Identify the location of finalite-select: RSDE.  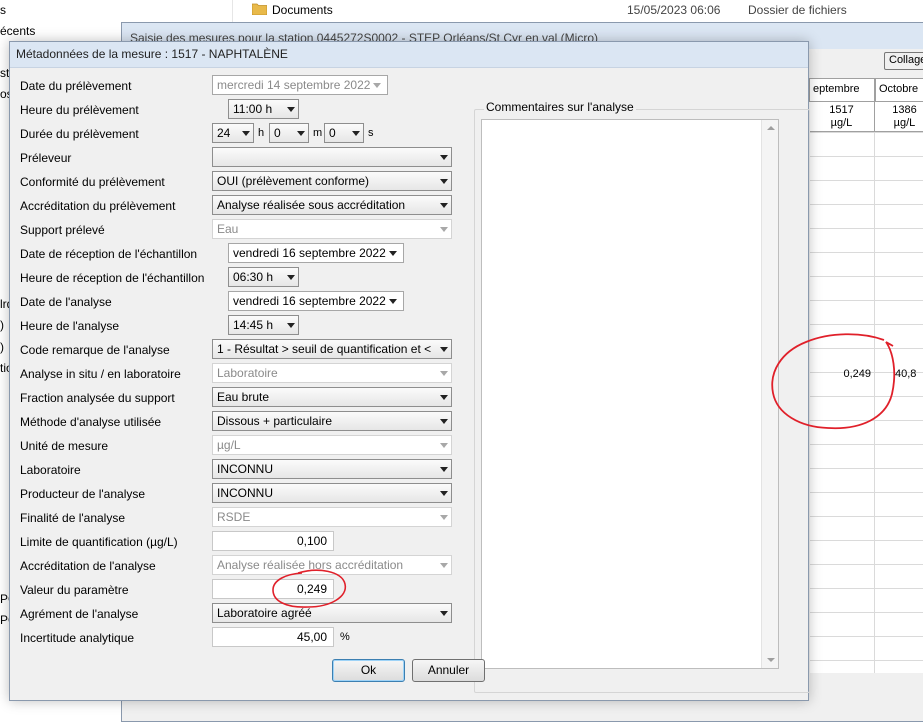
(332, 517).